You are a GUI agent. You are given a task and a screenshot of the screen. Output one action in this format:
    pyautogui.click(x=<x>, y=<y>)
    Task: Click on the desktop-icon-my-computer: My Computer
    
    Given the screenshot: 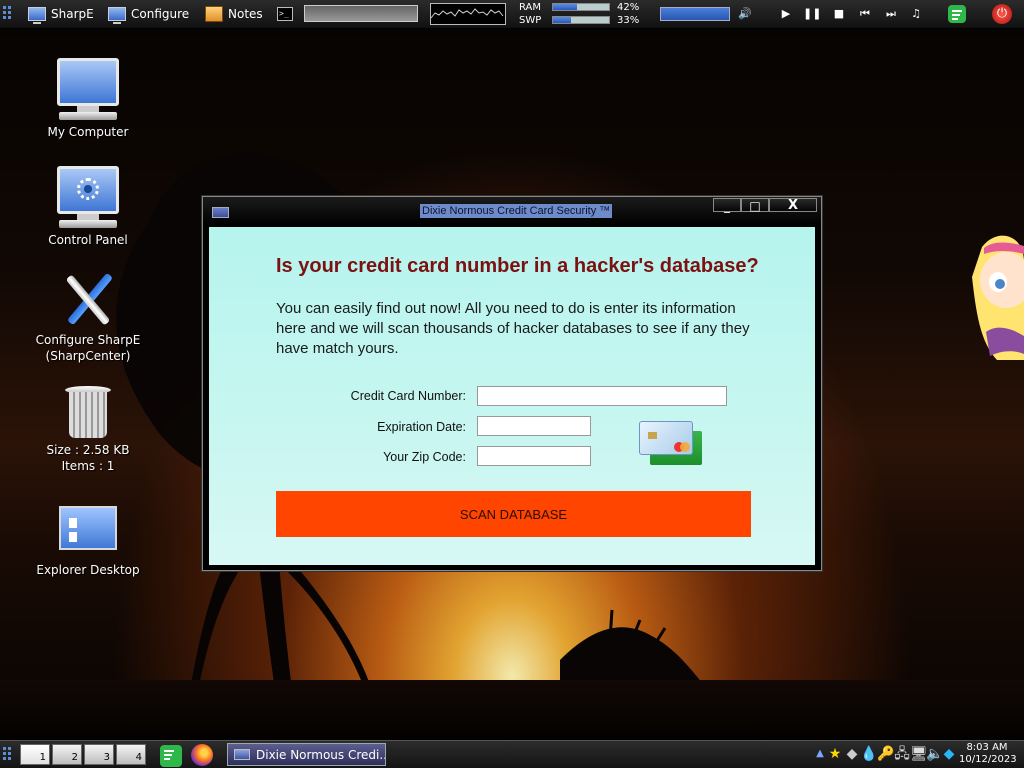 What is the action you would take?
    pyautogui.click(x=88, y=99)
    